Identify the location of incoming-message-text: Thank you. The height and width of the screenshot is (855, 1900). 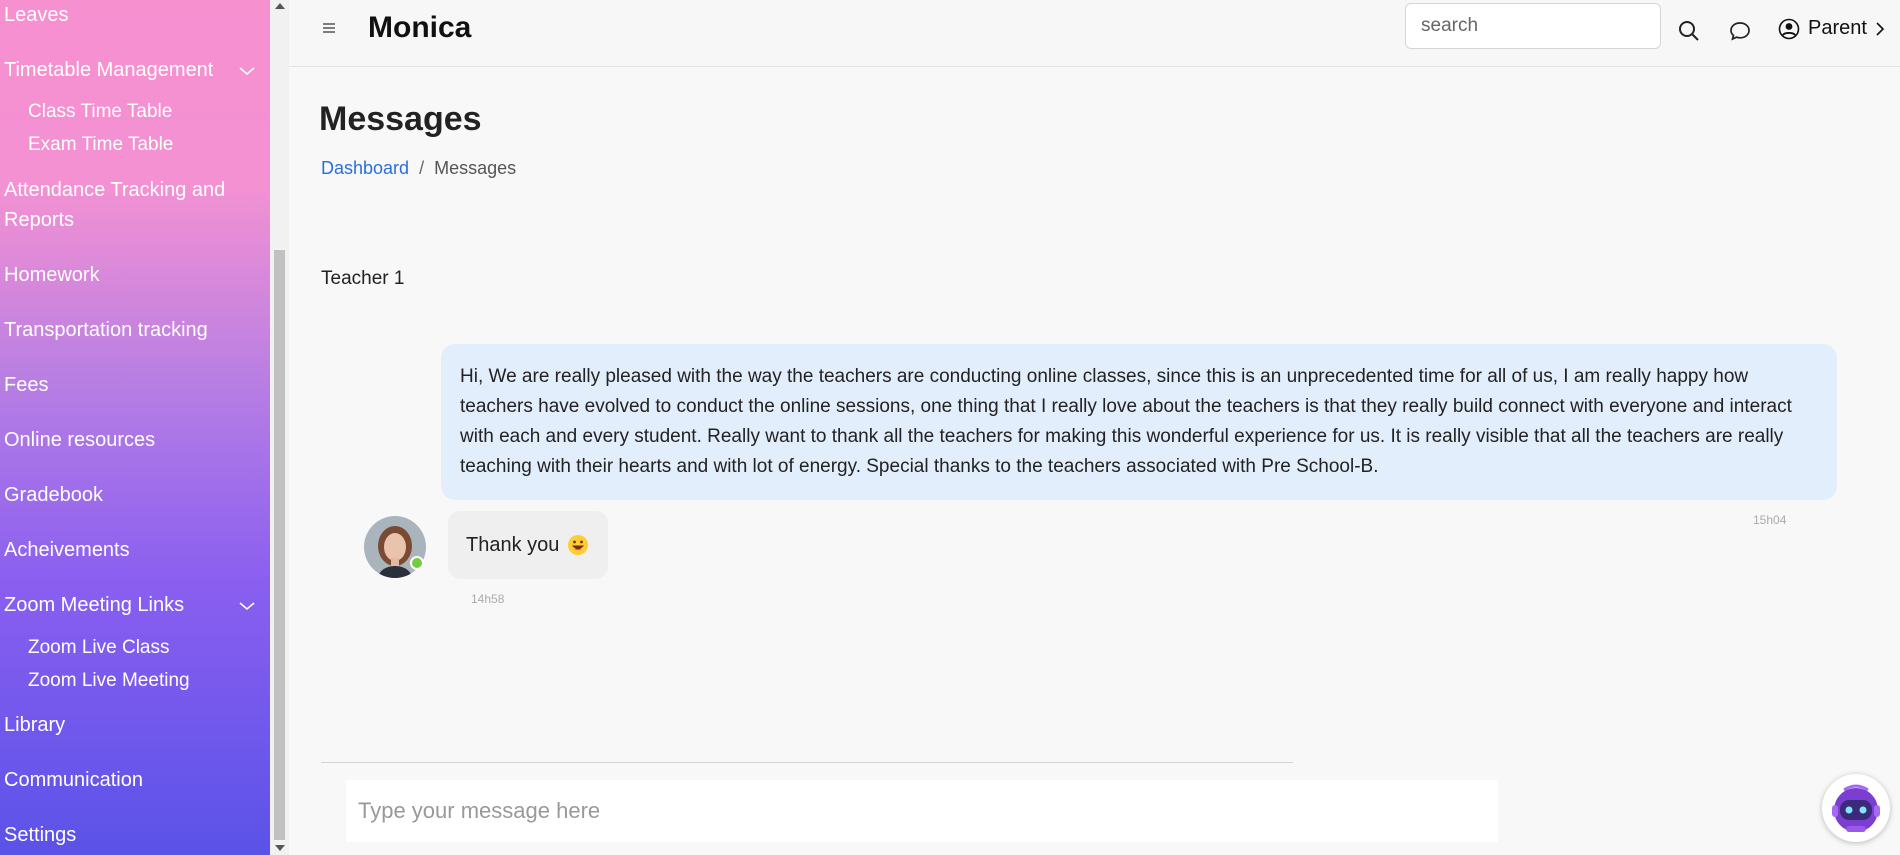
(513, 544).